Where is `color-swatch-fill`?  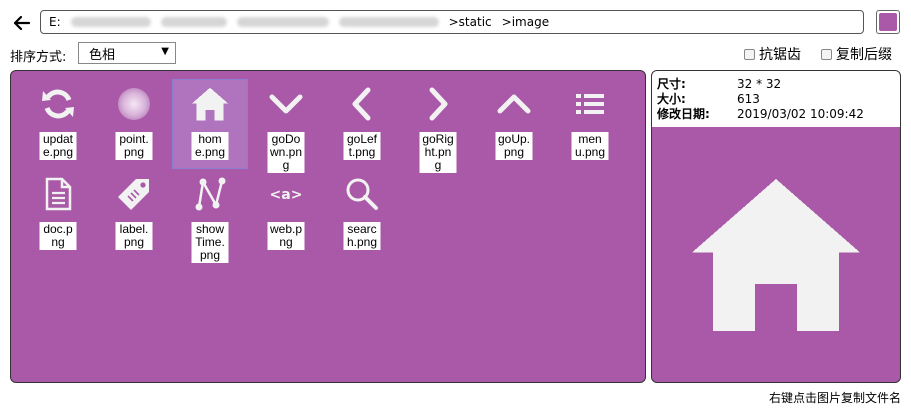 color-swatch-fill is located at coordinates (888, 22).